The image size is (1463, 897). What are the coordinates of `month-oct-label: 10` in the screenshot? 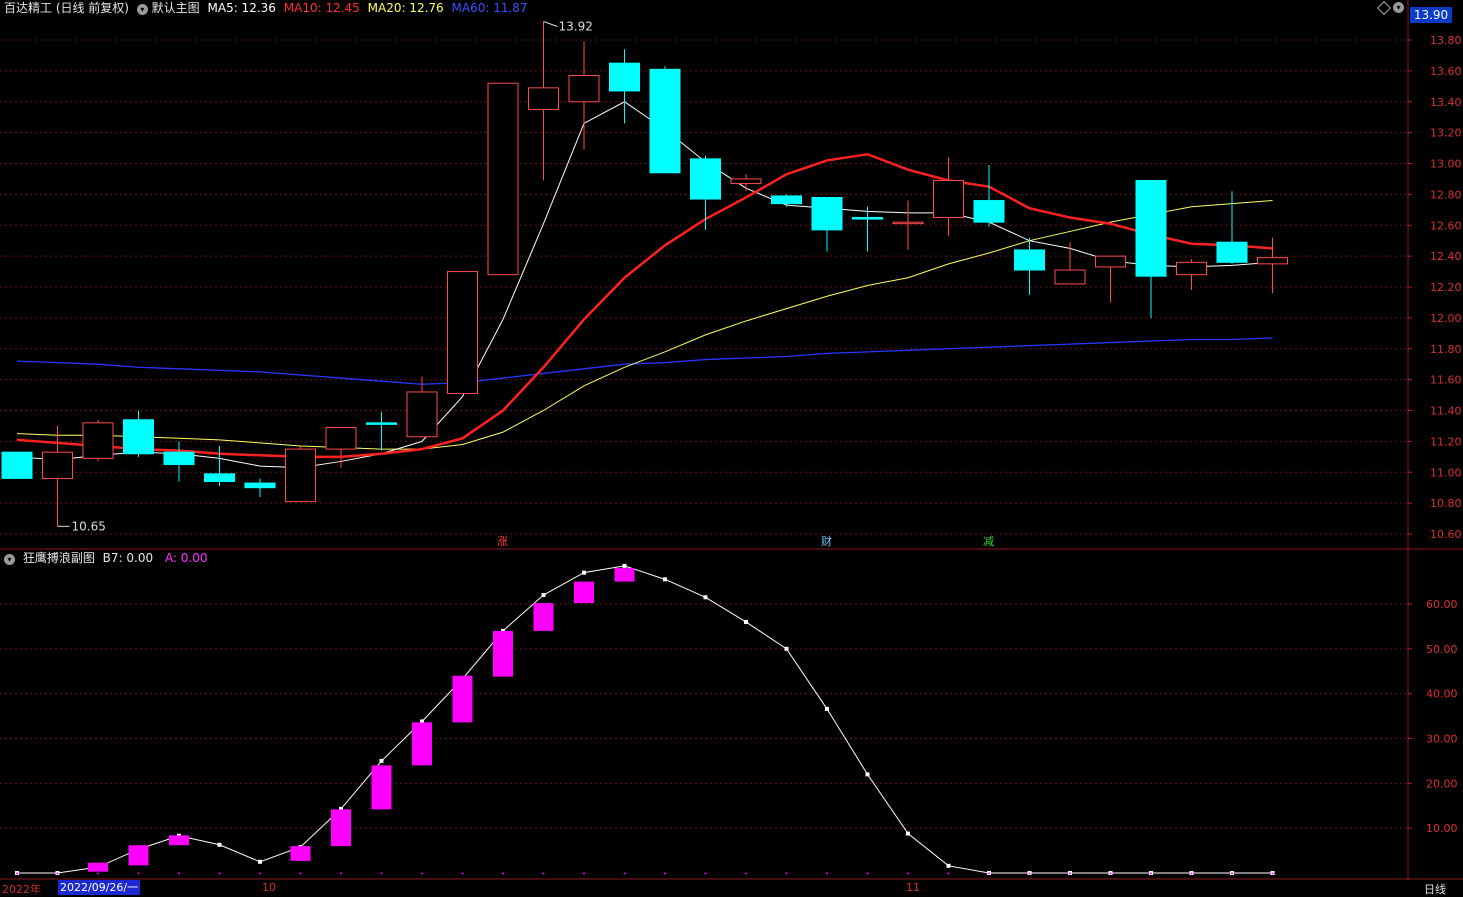 It's located at (269, 887).